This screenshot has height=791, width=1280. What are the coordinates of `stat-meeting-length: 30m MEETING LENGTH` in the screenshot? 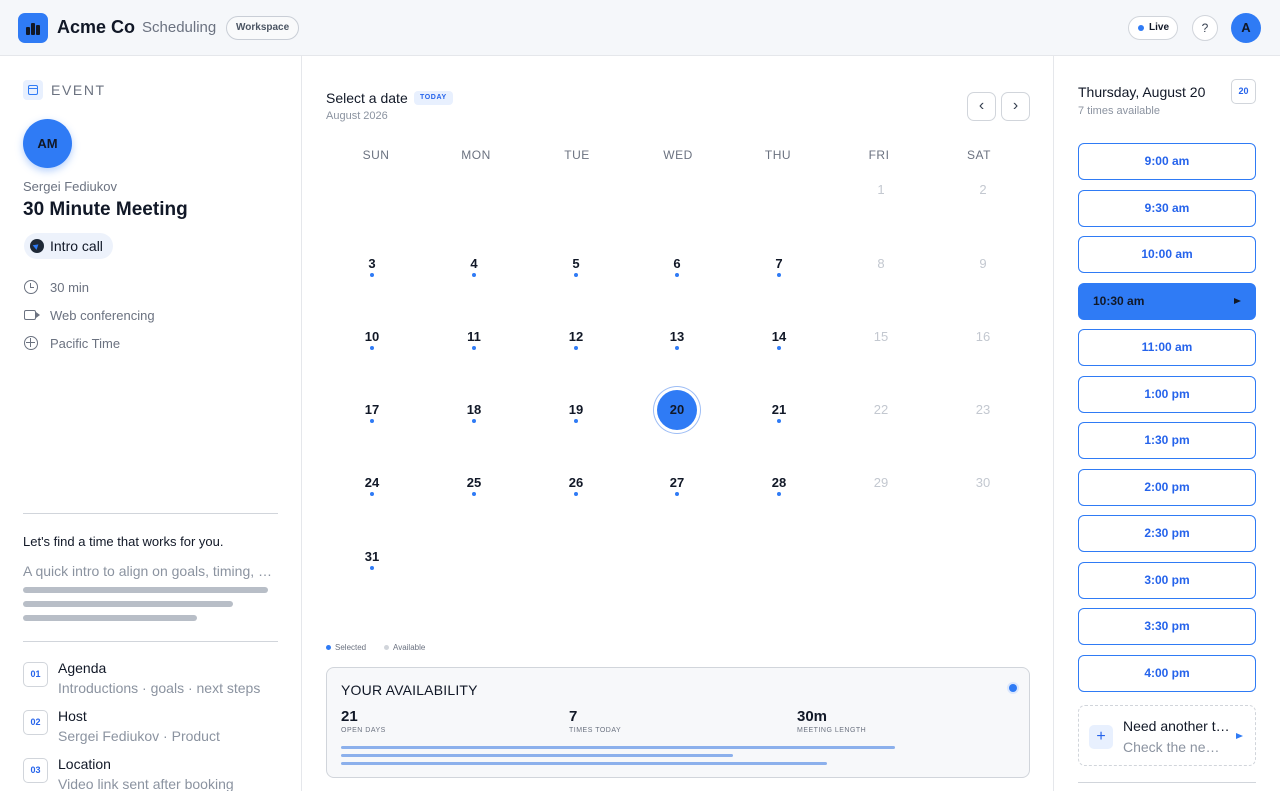 It's located at (832, 721).